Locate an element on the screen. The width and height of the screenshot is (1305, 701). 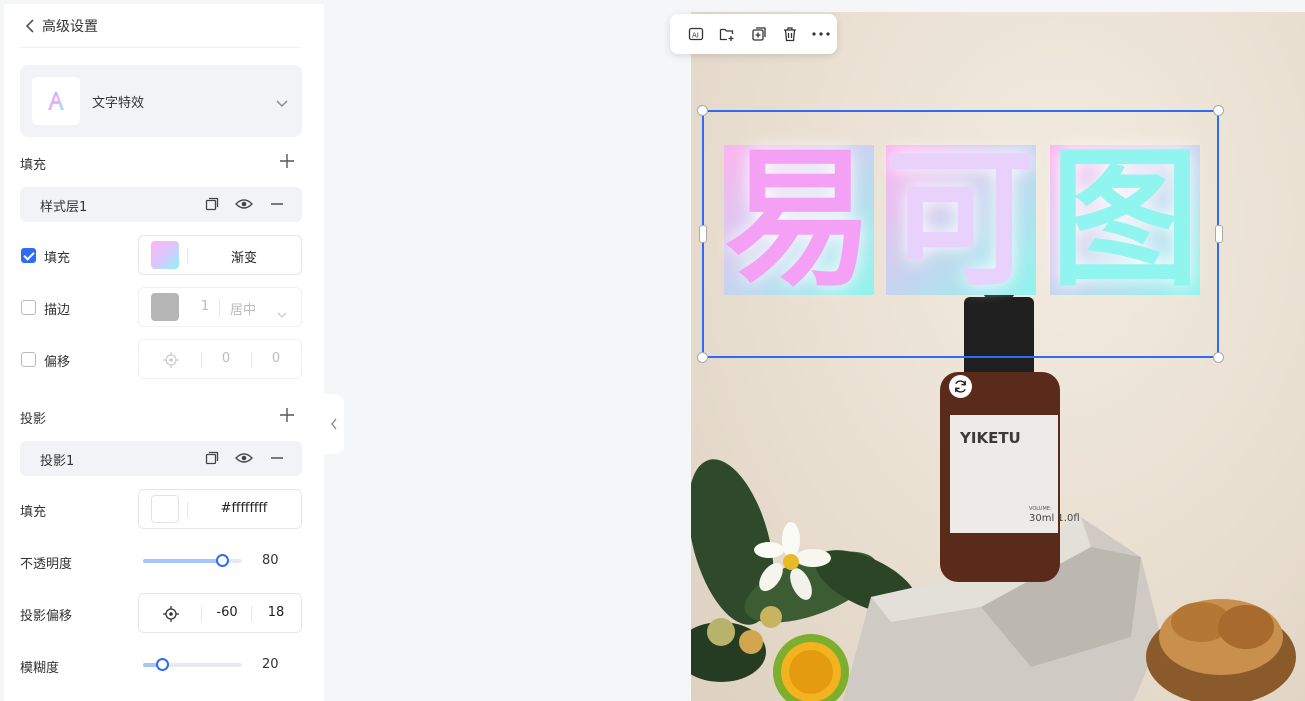
offset-field: 0 0 is located at coordinates (220, 359).